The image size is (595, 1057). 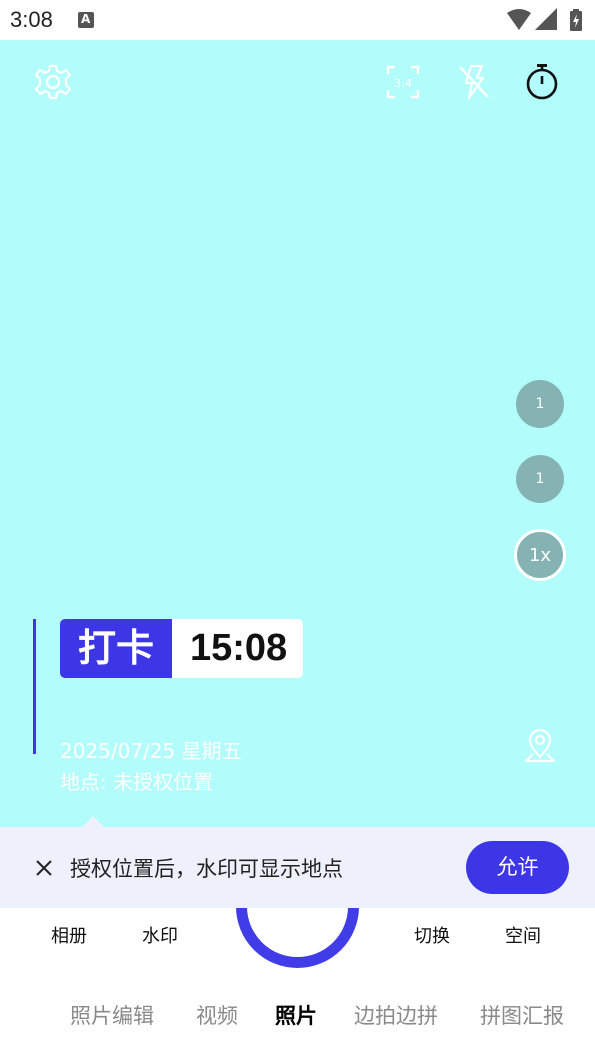 I want to click on signal-icon, so click(x=546, y=19).